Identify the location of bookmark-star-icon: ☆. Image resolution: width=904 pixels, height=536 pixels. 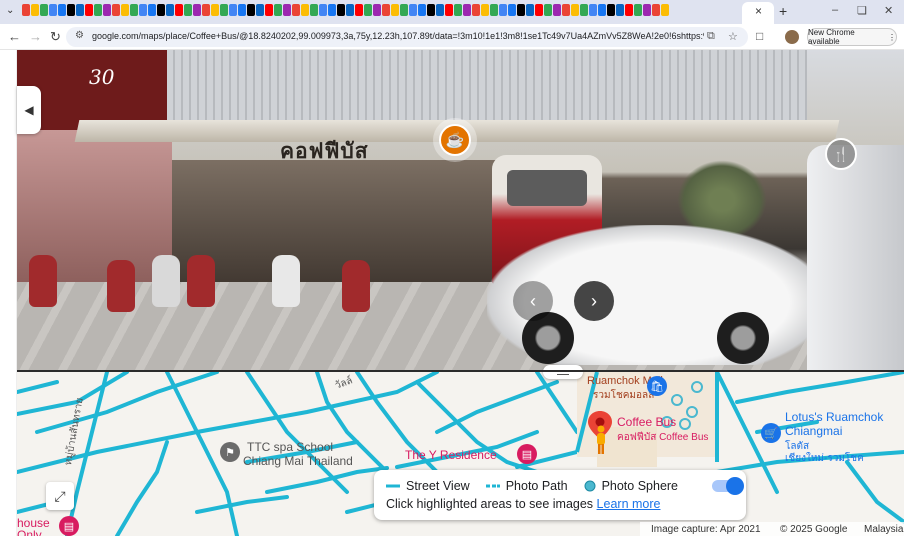
(733, 36).